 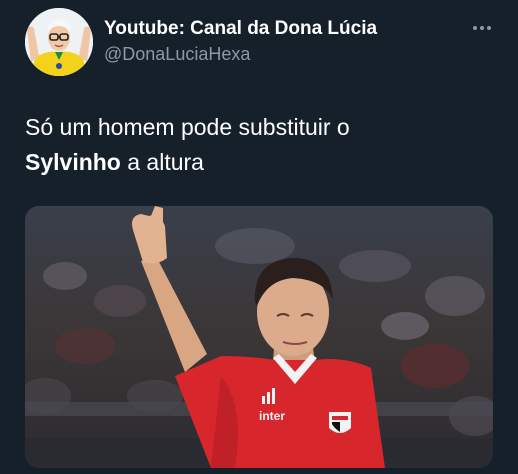 I want to click on author-handle: @DonaLuciaHexa, so click(x=240, y=54).